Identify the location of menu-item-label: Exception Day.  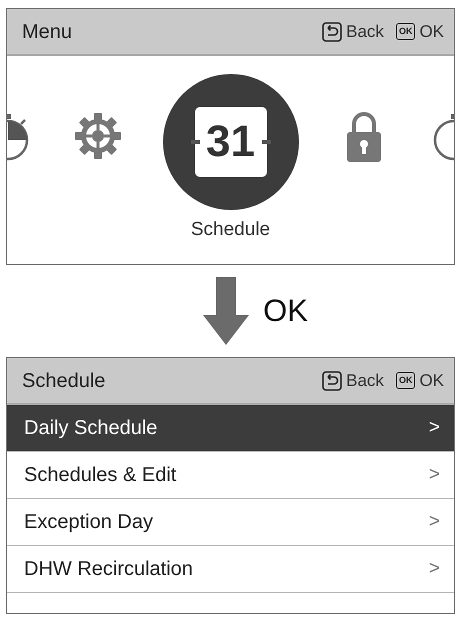
(88, 522).